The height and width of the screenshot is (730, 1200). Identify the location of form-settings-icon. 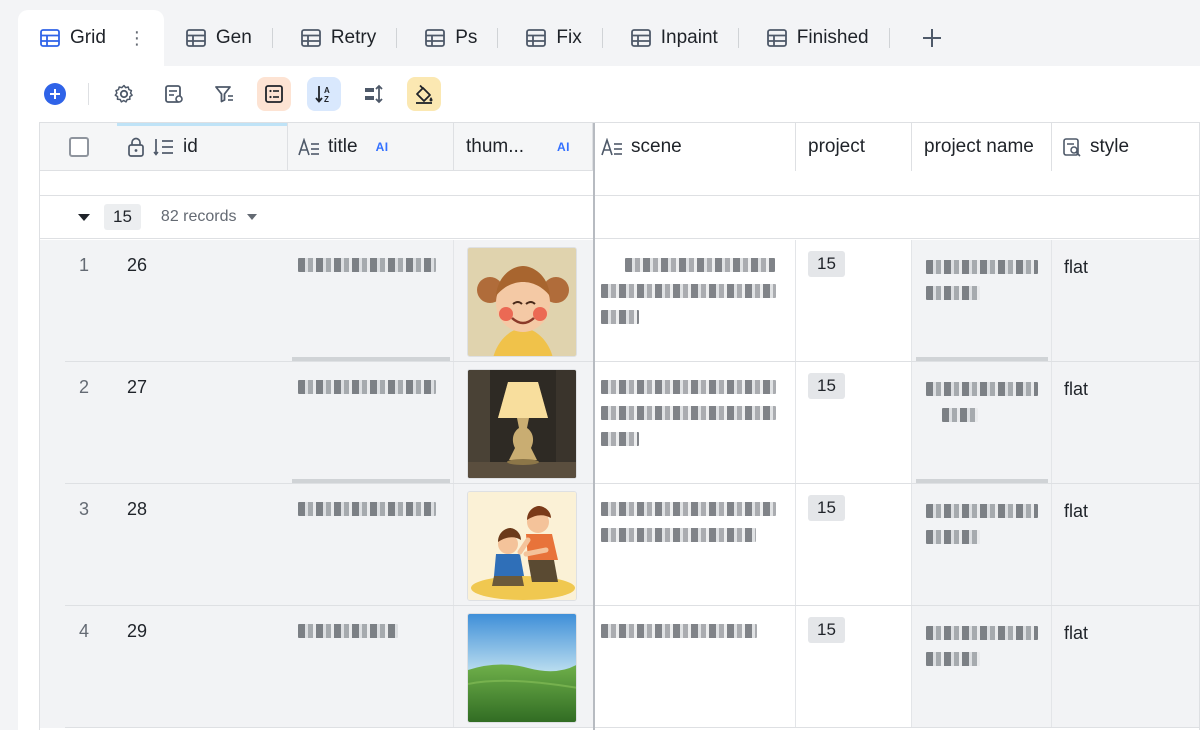
(174, 94).